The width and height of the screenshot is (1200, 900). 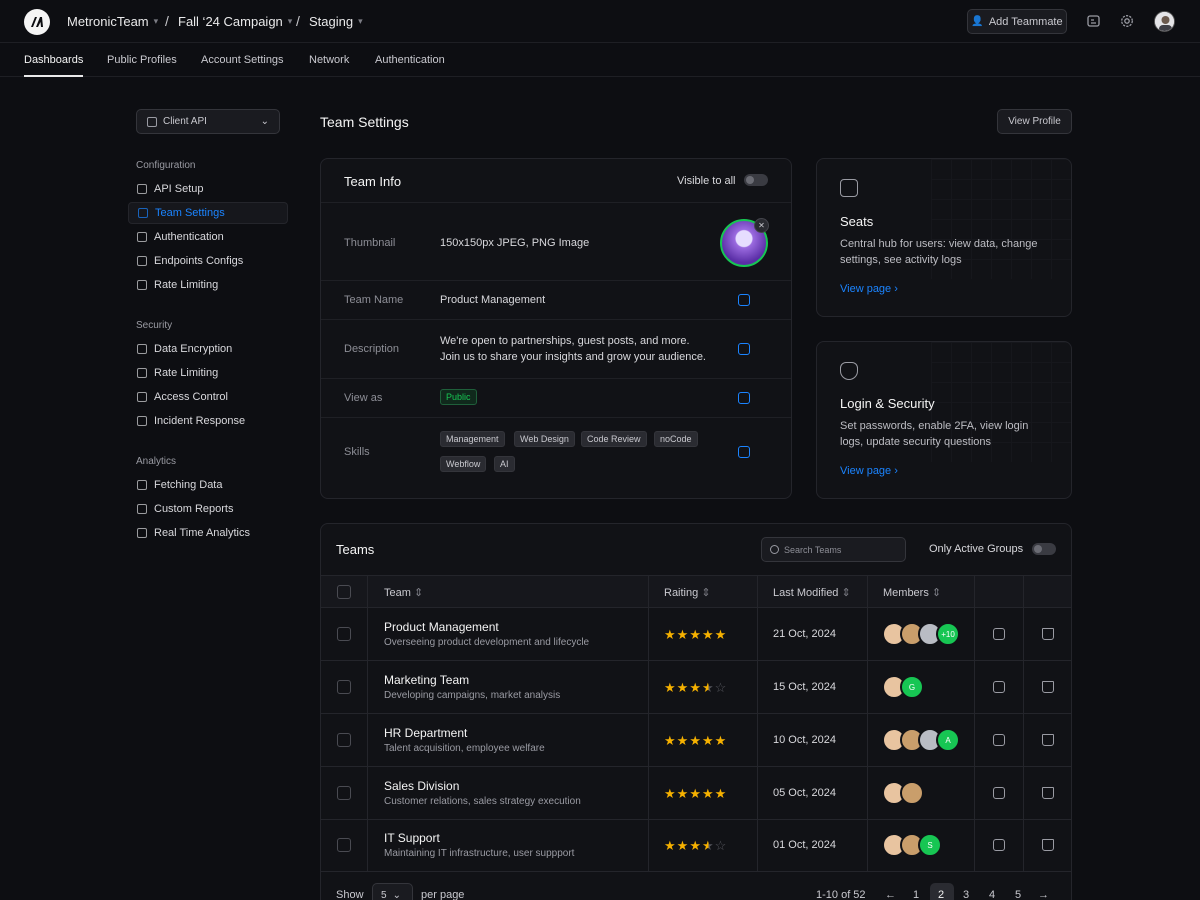 What do you see at coordinates (336, 21) in the screenshot?
I see `env-switcher: Staging ▾` at bounding box center [336, 21].